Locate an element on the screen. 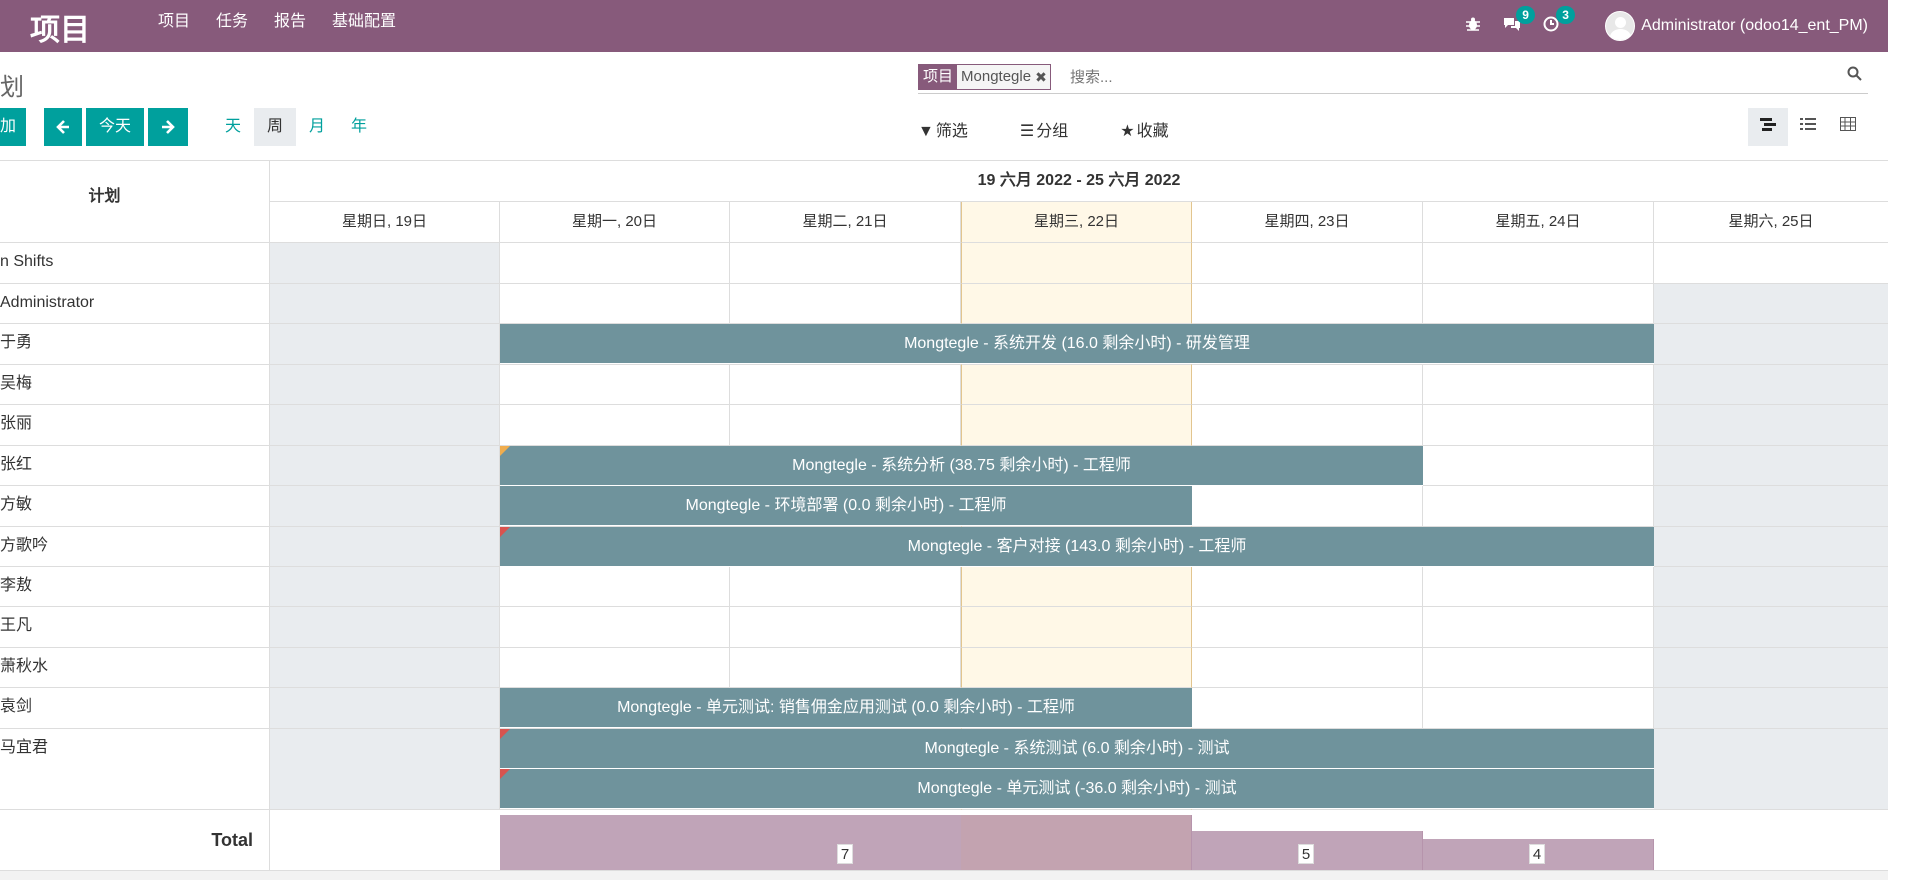 Image resolution: width=1920 pixels, height=880 pixels. scale-year: 年 is located at coordinates (359, 127).